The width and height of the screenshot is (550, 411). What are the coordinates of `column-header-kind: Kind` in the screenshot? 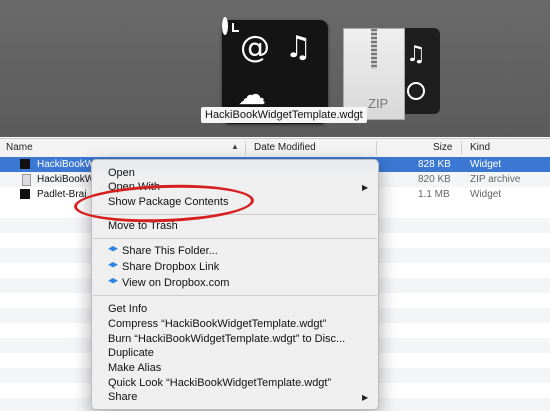 It's located at (480, 147).